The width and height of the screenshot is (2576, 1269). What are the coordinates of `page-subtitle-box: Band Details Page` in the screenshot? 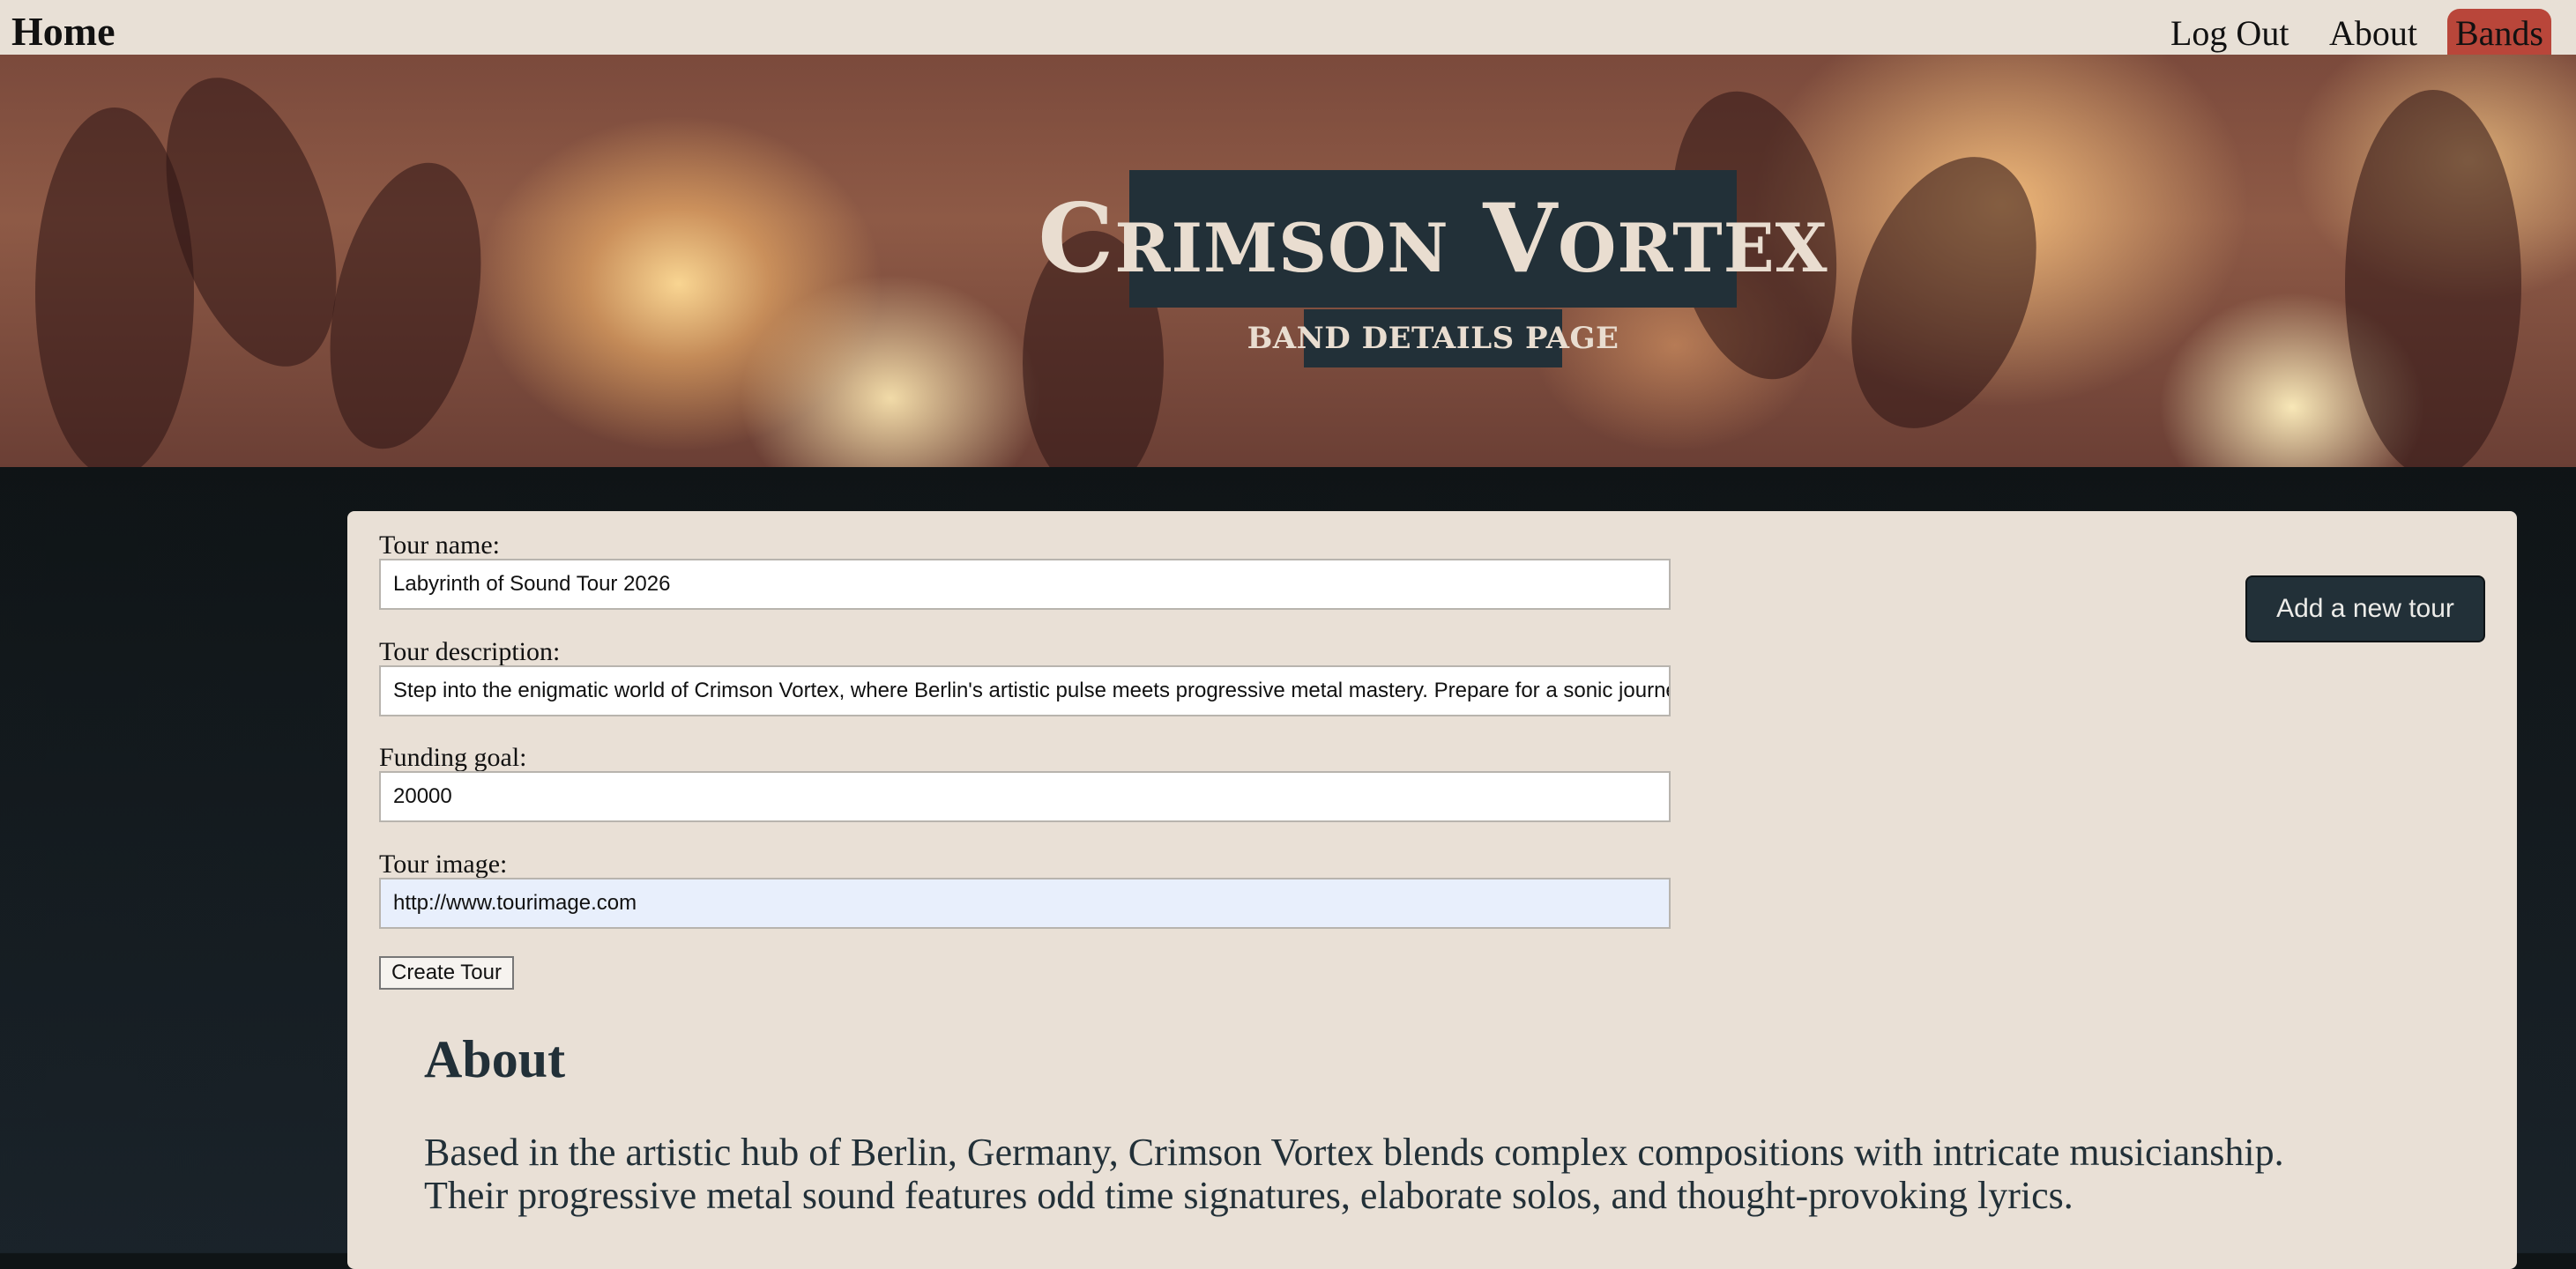 It's located at (1433, 338).